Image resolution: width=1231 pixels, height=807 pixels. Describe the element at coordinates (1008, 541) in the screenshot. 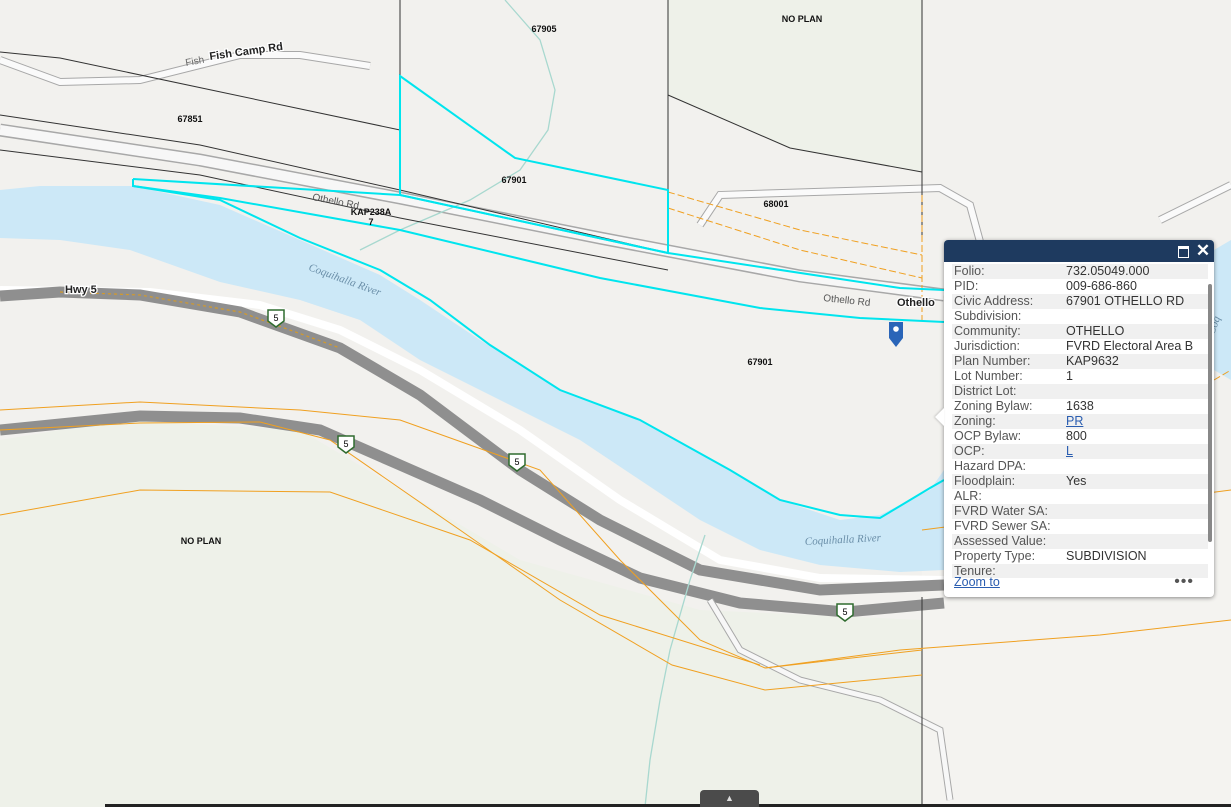

I see `attribute-key: Assessed Value:` at that location.